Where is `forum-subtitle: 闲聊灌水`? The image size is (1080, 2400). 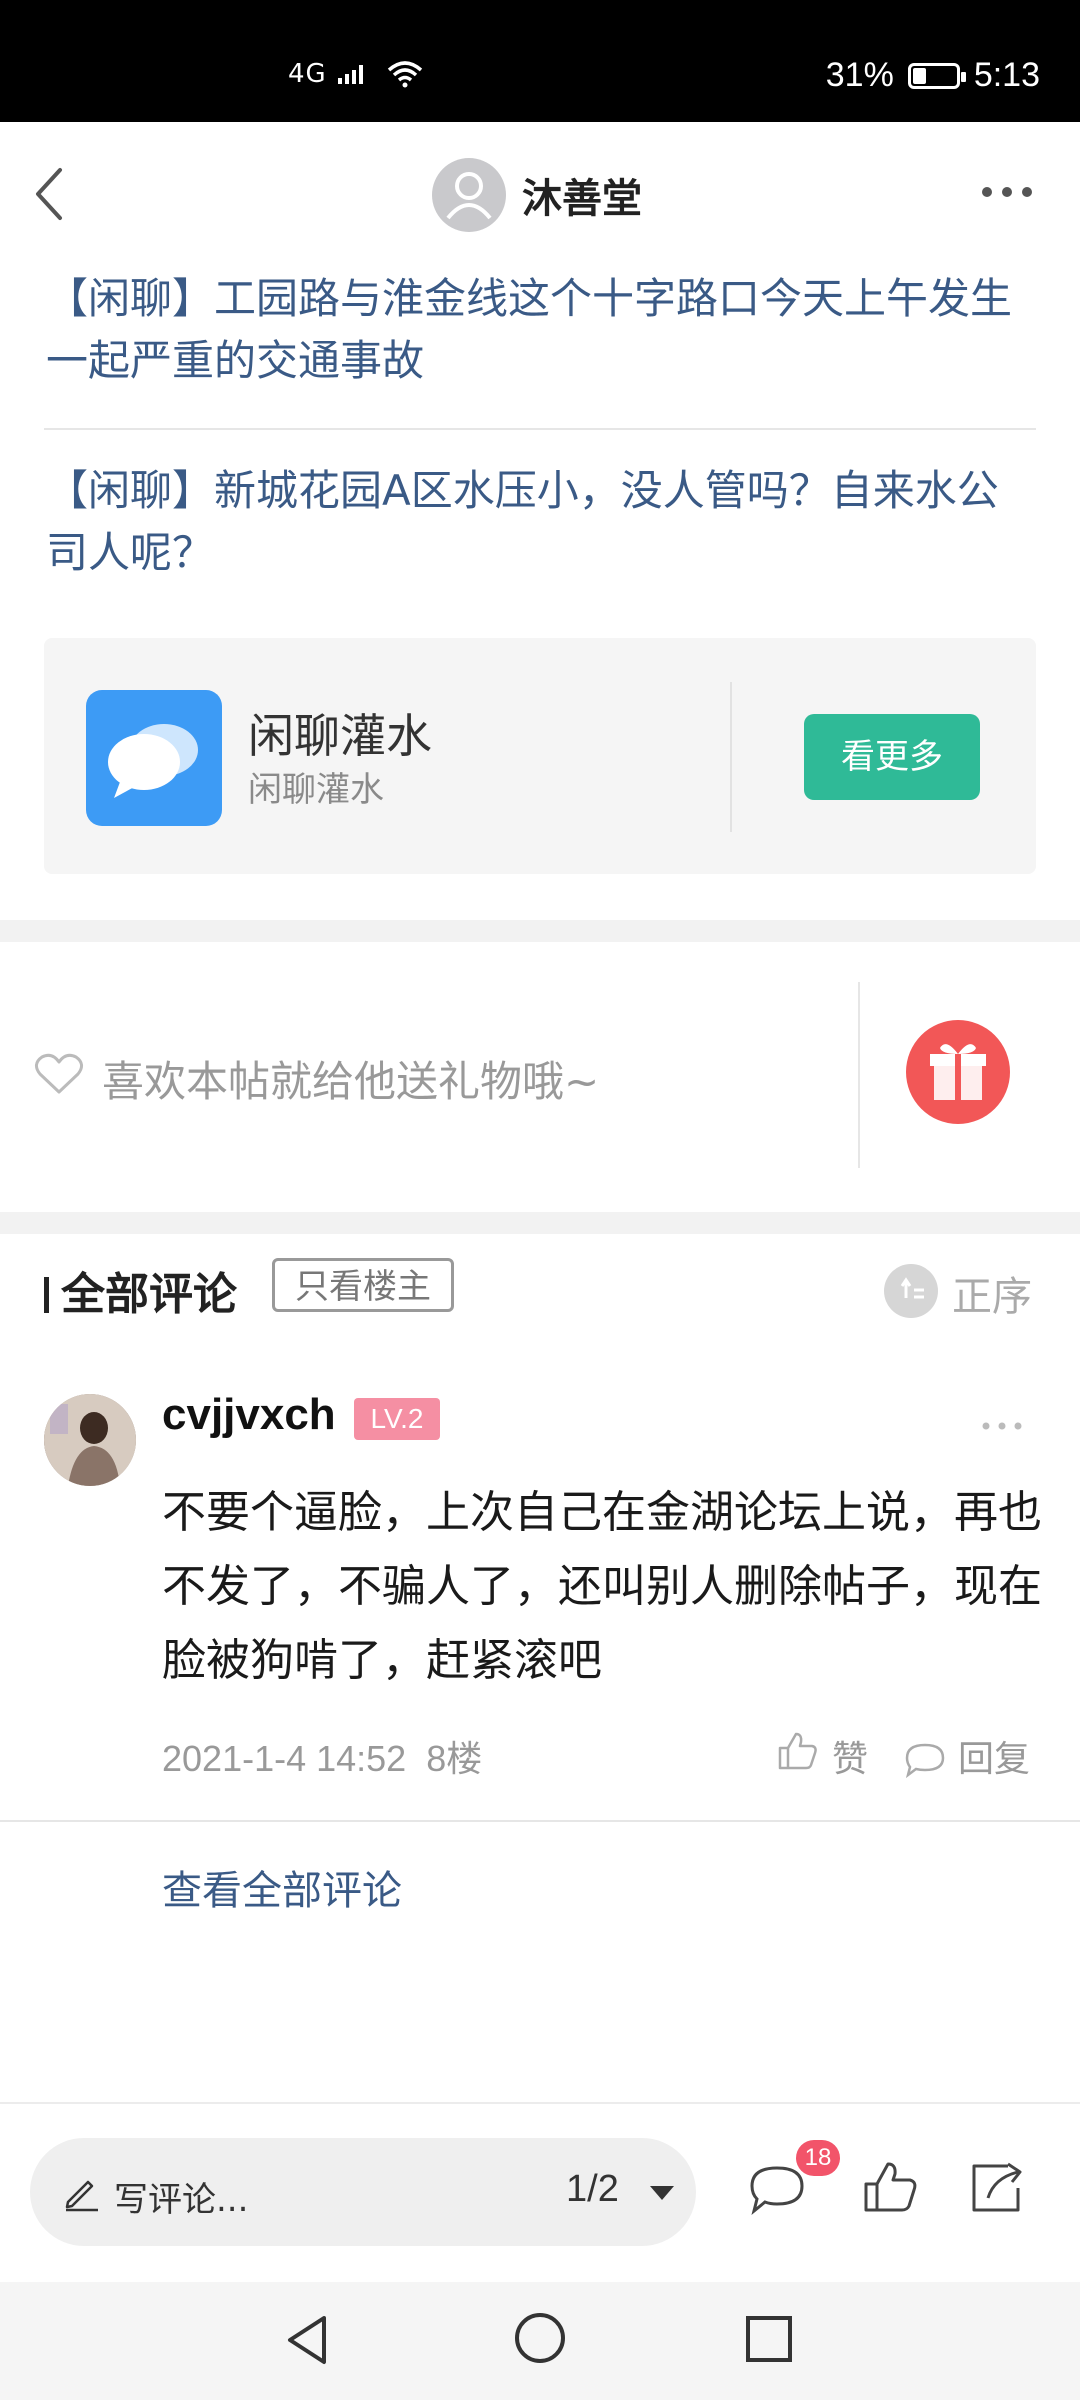 forum-subtitle: 闲聊灌水 is located at coordinates (316, 790).